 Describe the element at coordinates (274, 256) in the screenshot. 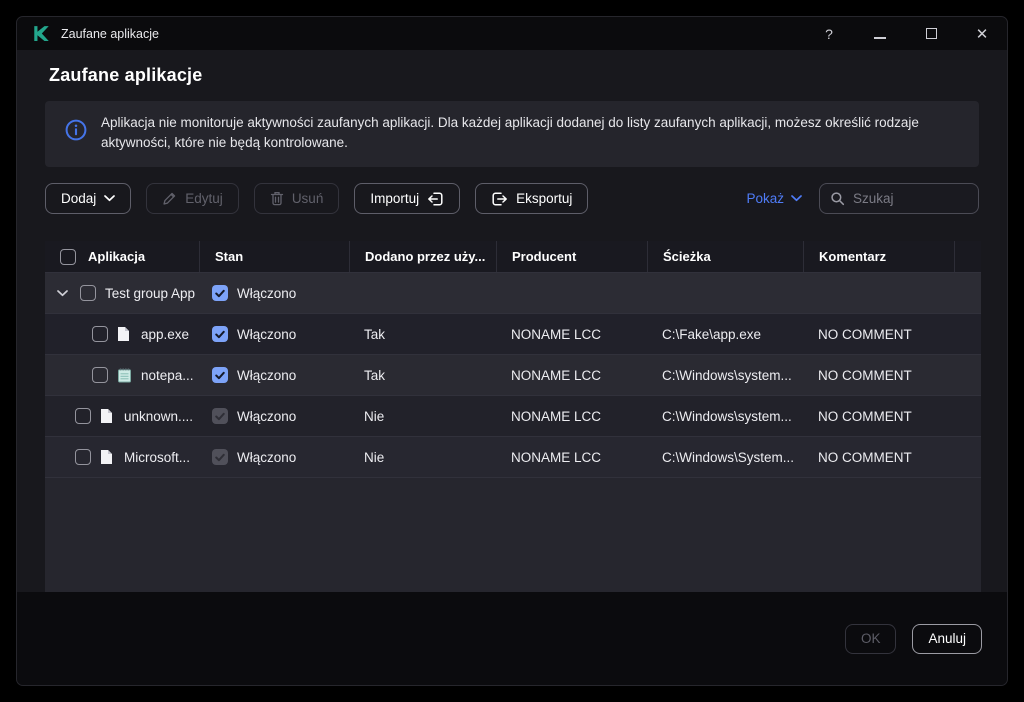

I see `column-state: Stan` at that location.